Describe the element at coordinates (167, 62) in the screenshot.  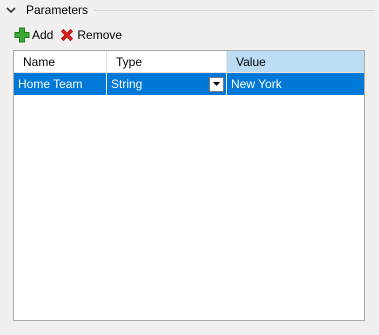
I see `column-header-type: Type` at that location.